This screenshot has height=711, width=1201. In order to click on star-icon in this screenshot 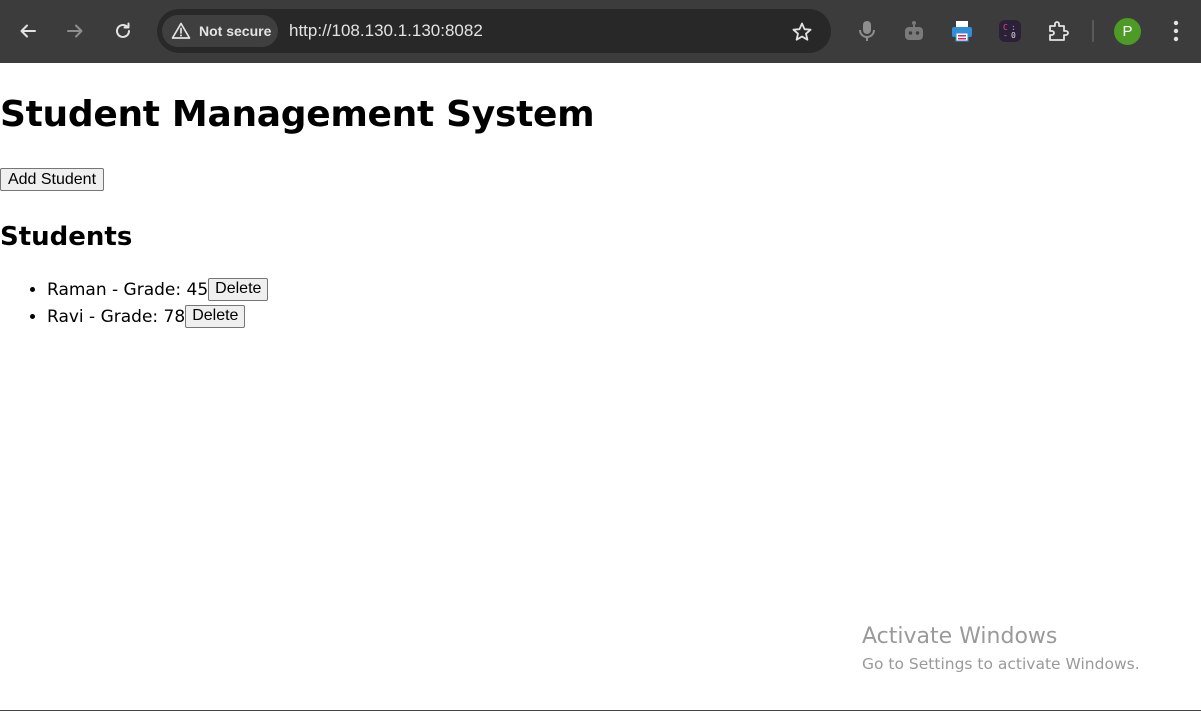, I will do `click(802, 32)`.